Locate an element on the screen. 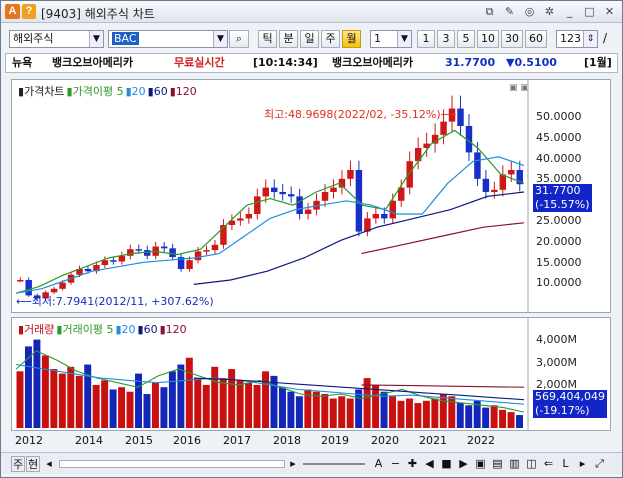 The height and width of the screenshot is (478, 623). stop-icon: ■ is located at coordinates (446, 464).